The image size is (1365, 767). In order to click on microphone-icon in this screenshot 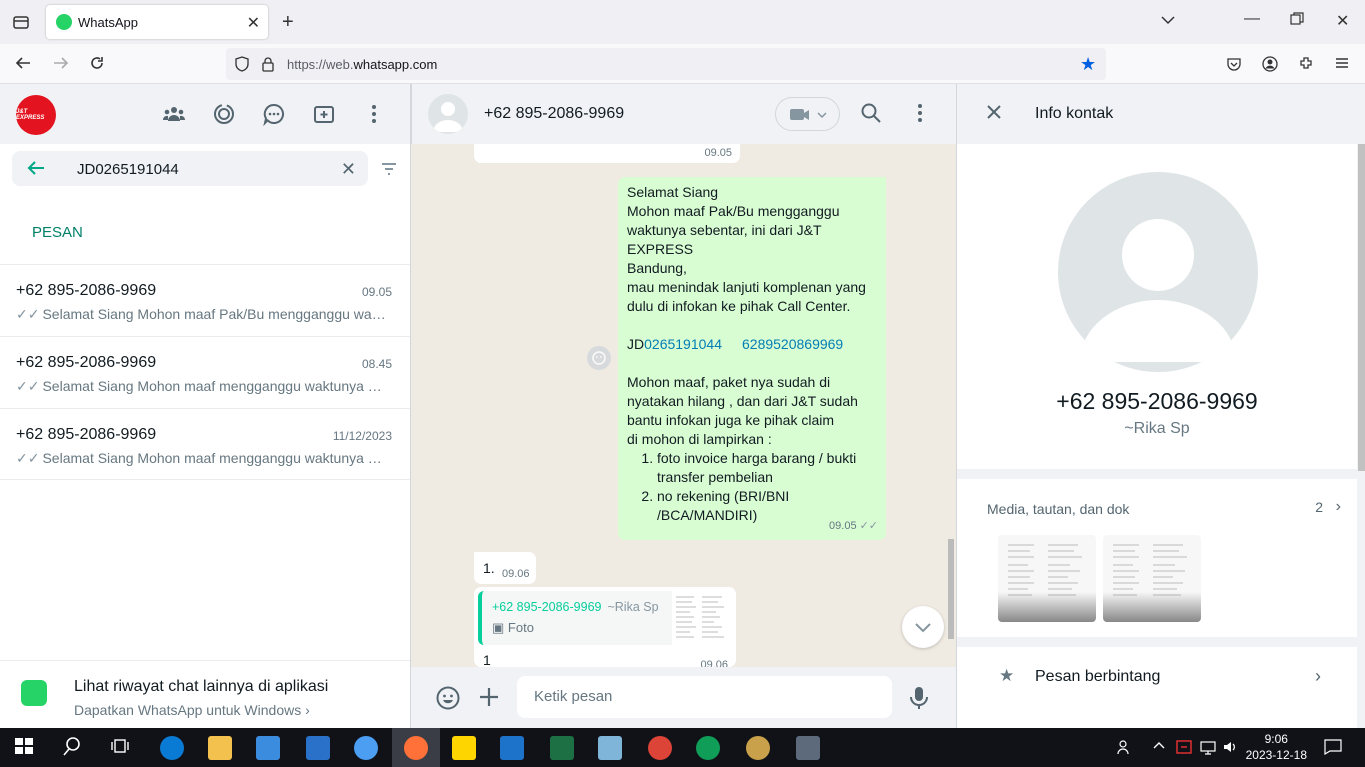, I will do `click(919, 698)`.